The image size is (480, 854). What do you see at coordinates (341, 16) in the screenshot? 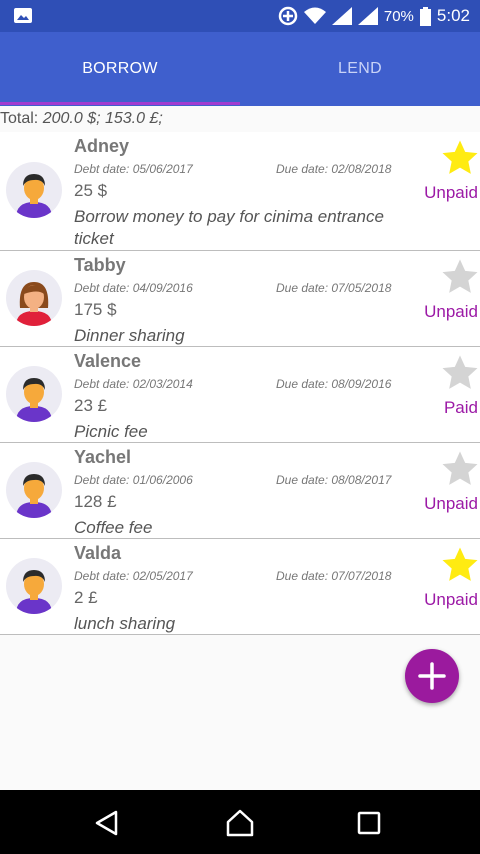
I see `signal-icon` at bounding box center [341, 16].